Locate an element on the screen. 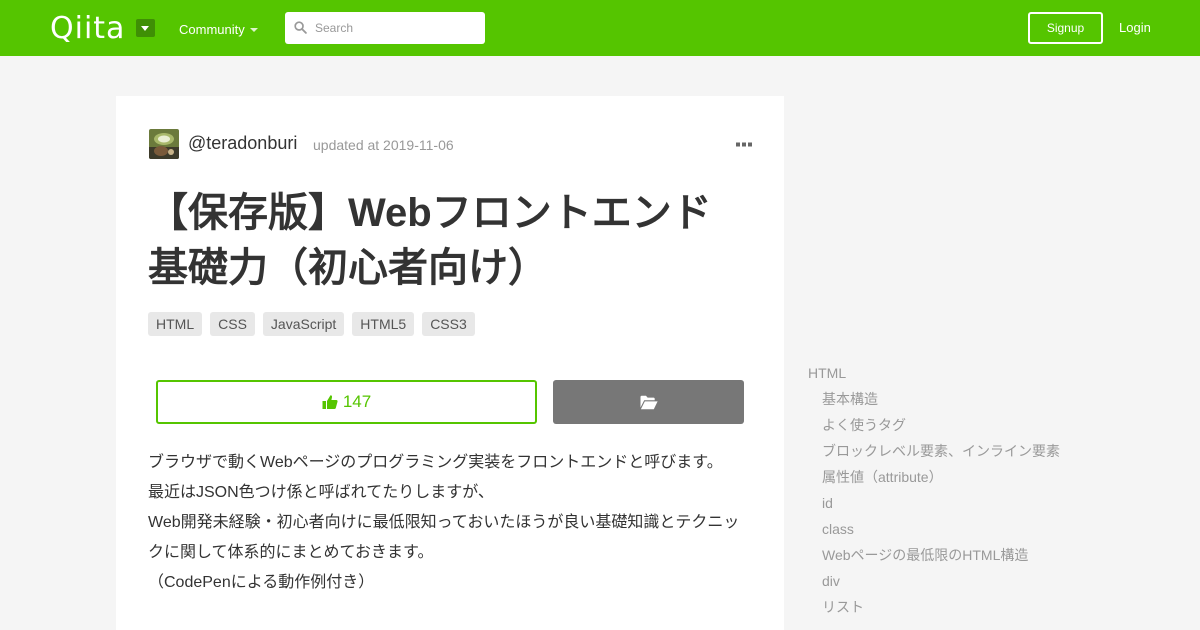 This screenshot has height=630, width=1200. toc-item: リスト is located at coordinates (978, 611).